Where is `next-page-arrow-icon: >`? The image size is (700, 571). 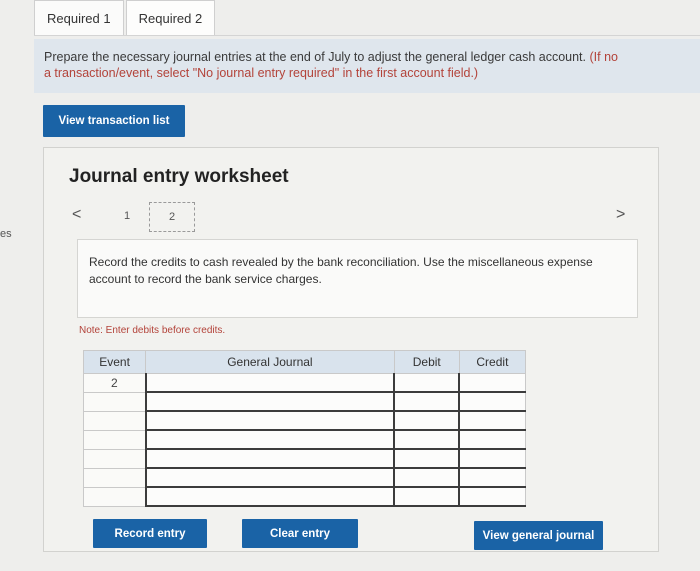
next-page-arrow-icon: > is located at coordinates (620, 215).